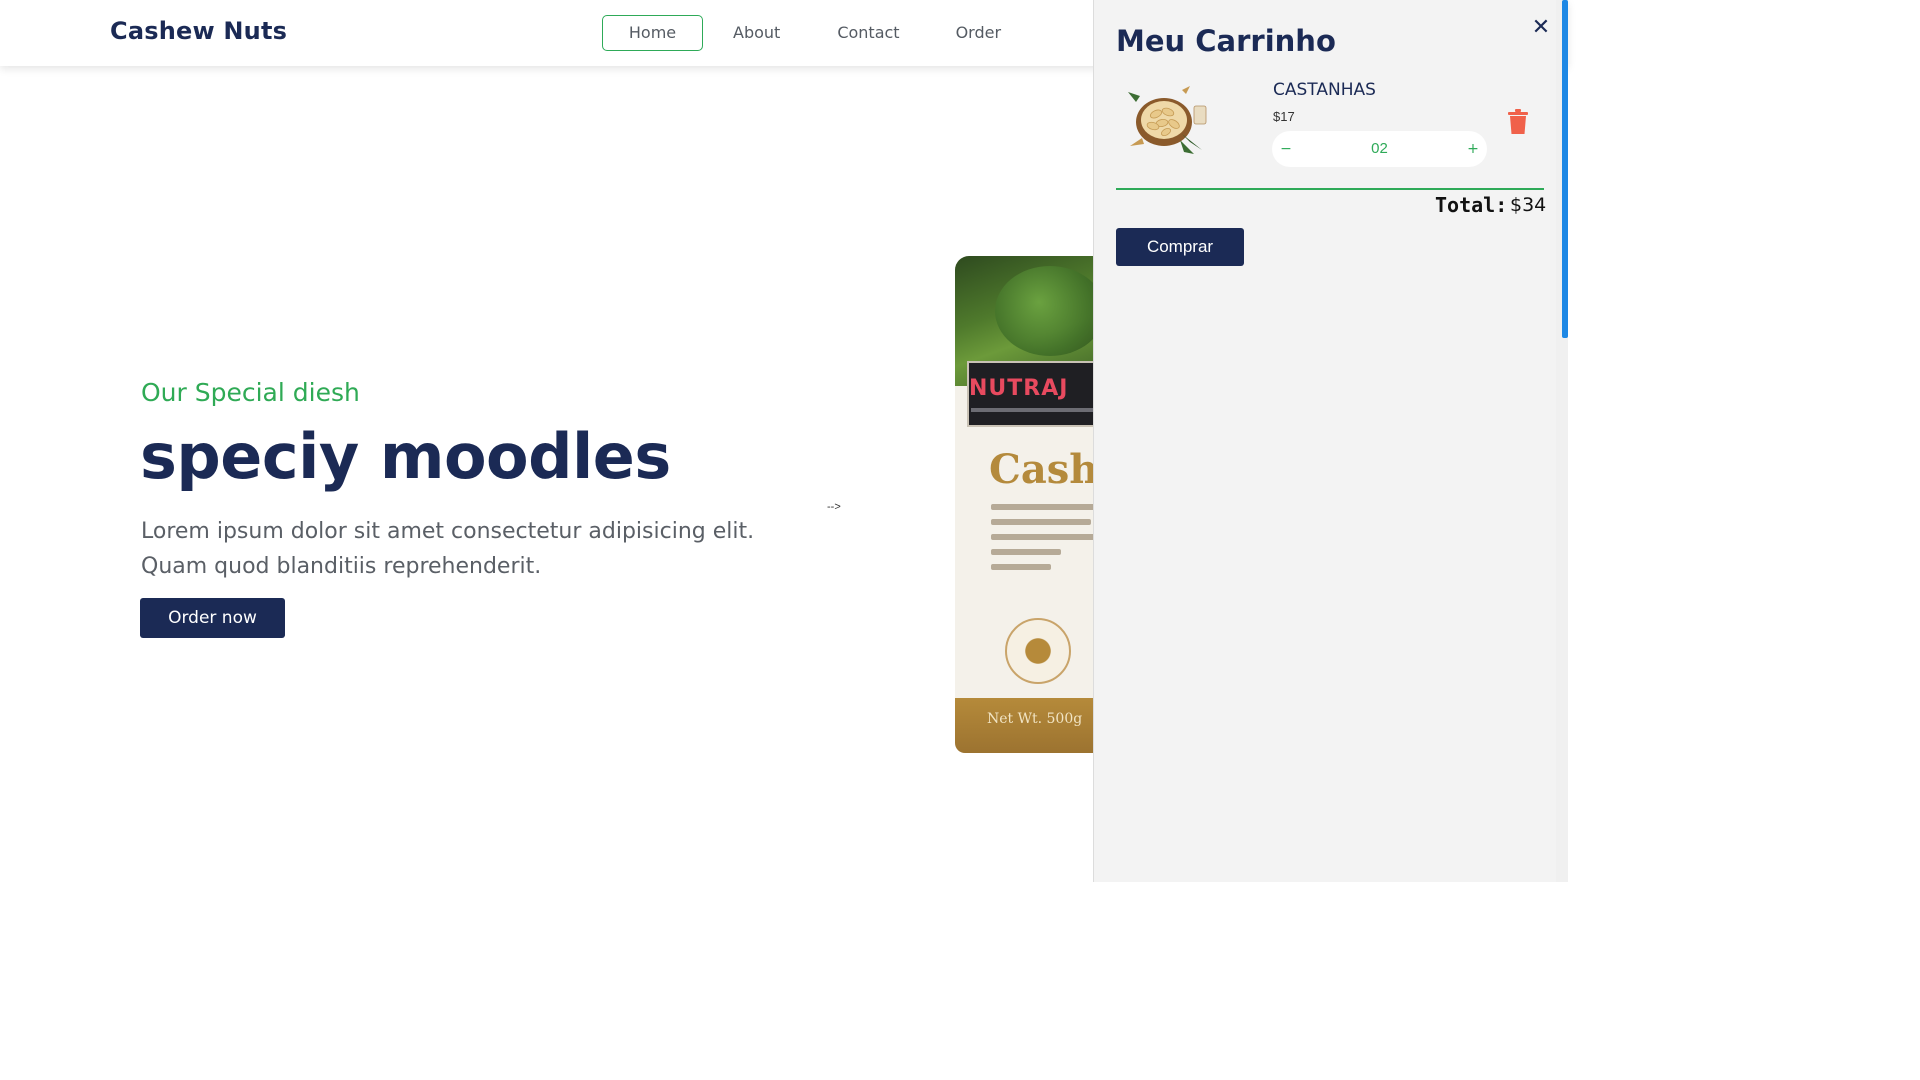  I want to click on main-nav: Home About Contact Order, so click(815, 33).